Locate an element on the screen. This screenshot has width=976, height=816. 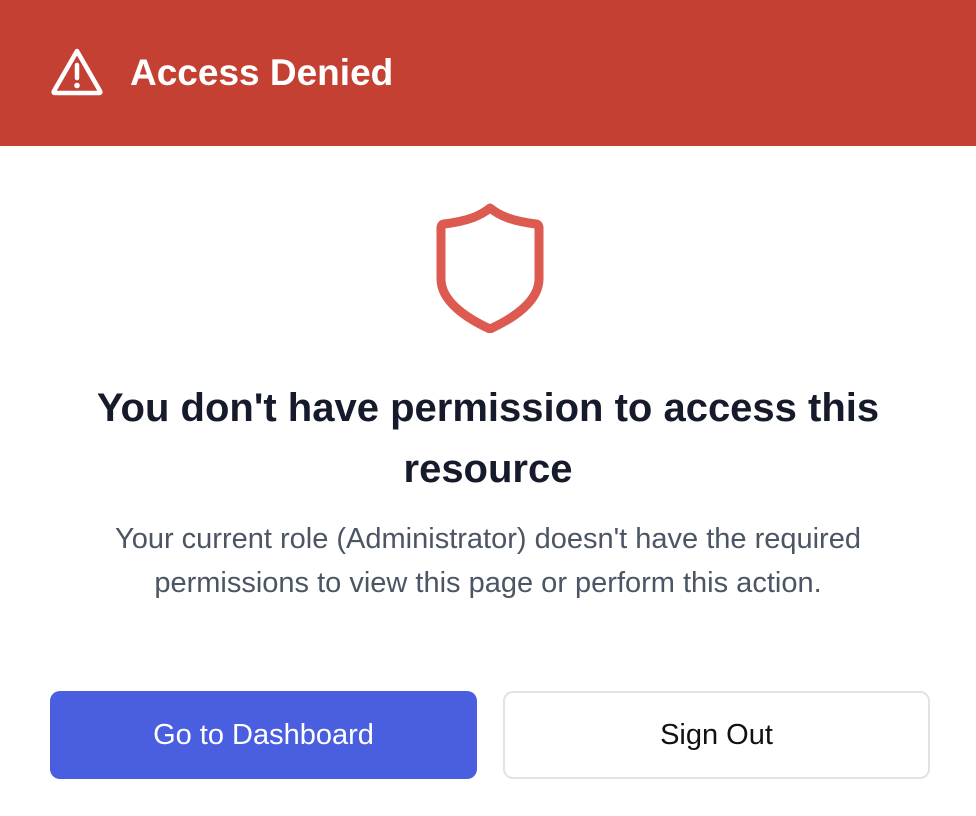
sign-out-button: Sign Out is located at coordinates (716, 735).